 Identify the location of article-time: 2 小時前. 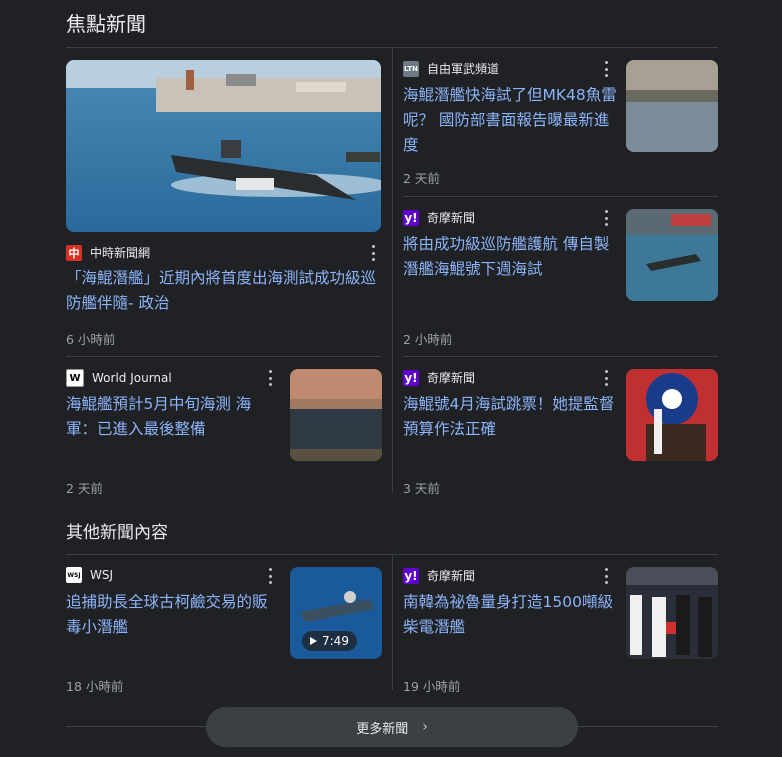
(428, 339).